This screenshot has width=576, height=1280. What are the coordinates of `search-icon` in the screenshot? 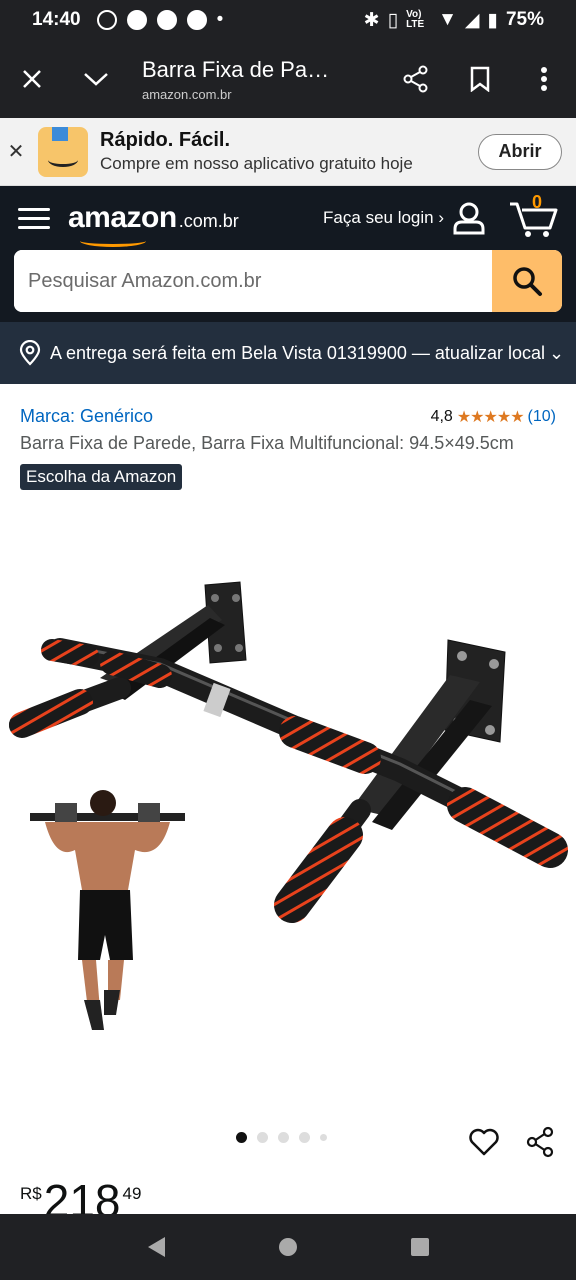 It's located at (527, 281).